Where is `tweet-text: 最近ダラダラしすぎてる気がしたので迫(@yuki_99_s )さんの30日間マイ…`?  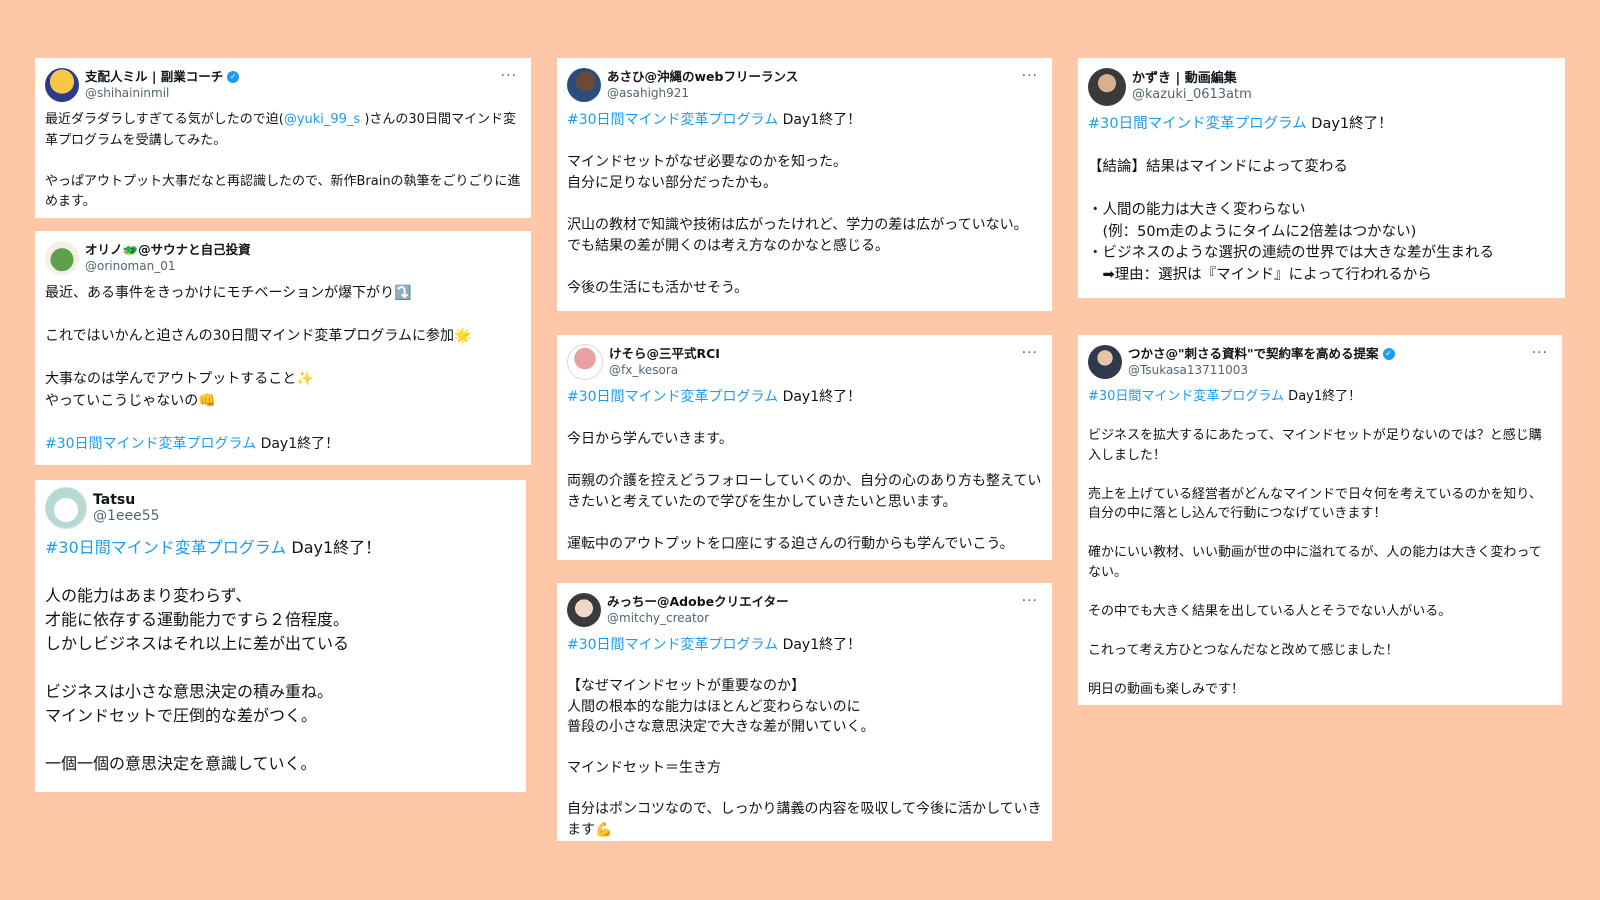 tweet-text: 最近ダラダラしすぎてる気がしたので迫(@yuki_99_s )さんの30日間マイ… is located at coordinates (283, 160).